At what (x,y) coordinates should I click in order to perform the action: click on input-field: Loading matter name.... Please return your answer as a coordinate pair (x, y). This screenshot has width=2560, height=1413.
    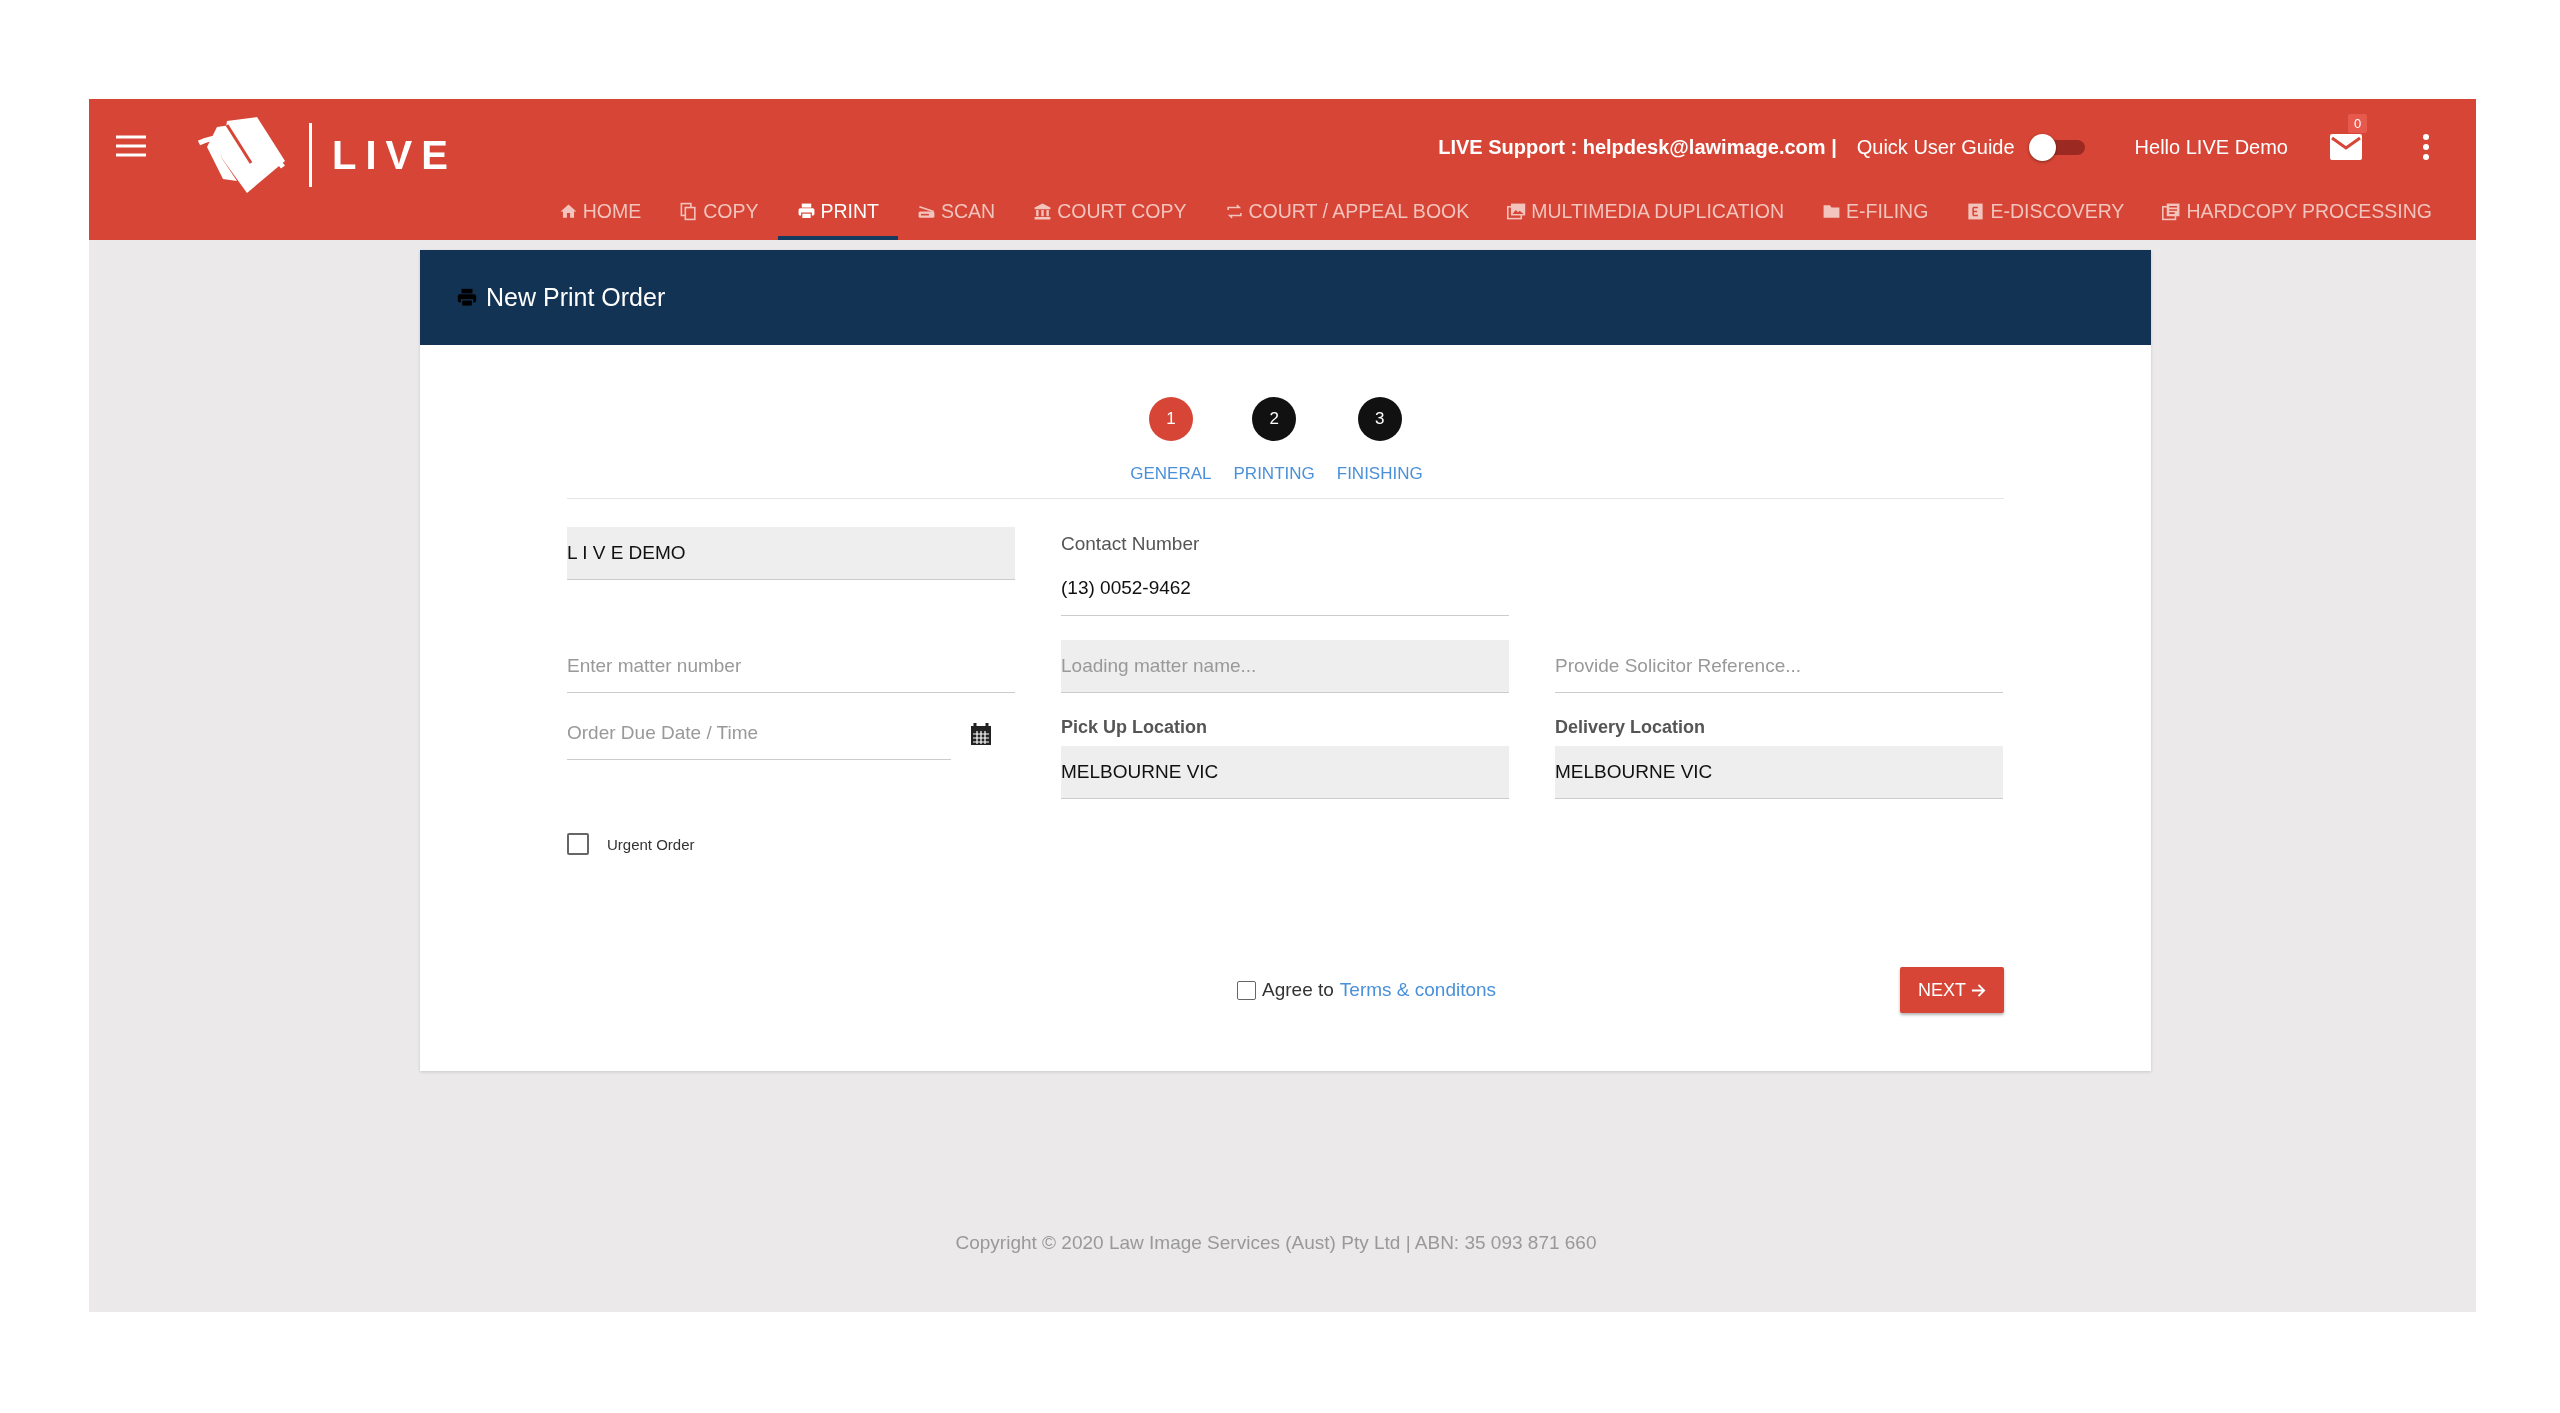
    Looking at the image, I should click on (1285, 666).